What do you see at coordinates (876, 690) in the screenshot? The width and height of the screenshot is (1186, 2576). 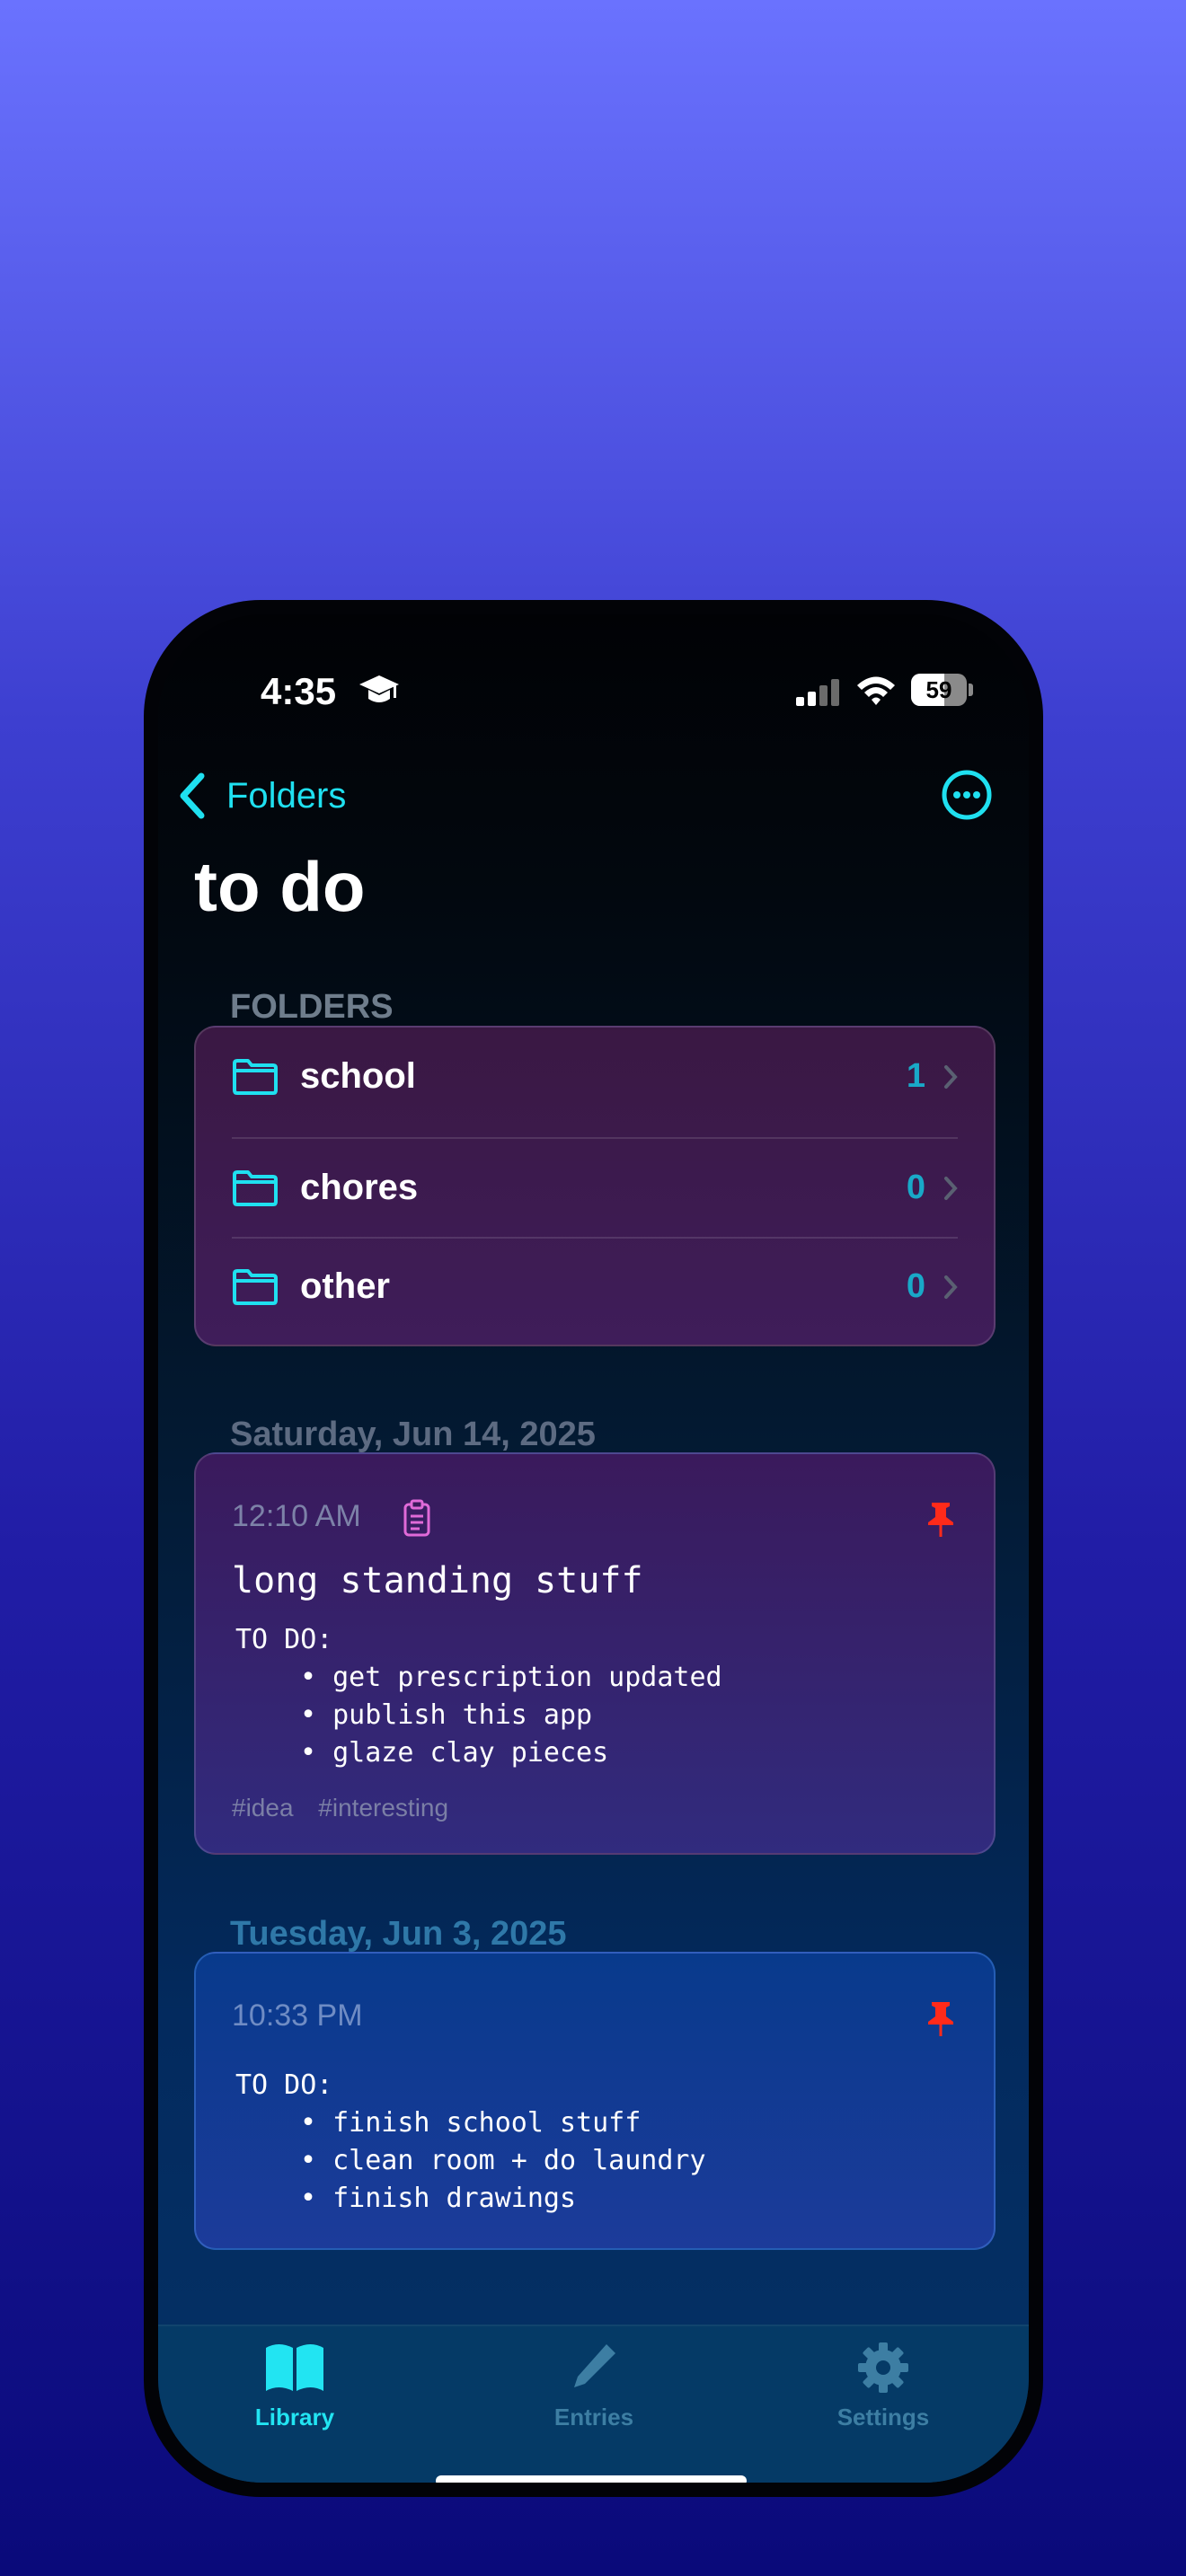 I see `wifi-icon` at bounding box center [876, 690].